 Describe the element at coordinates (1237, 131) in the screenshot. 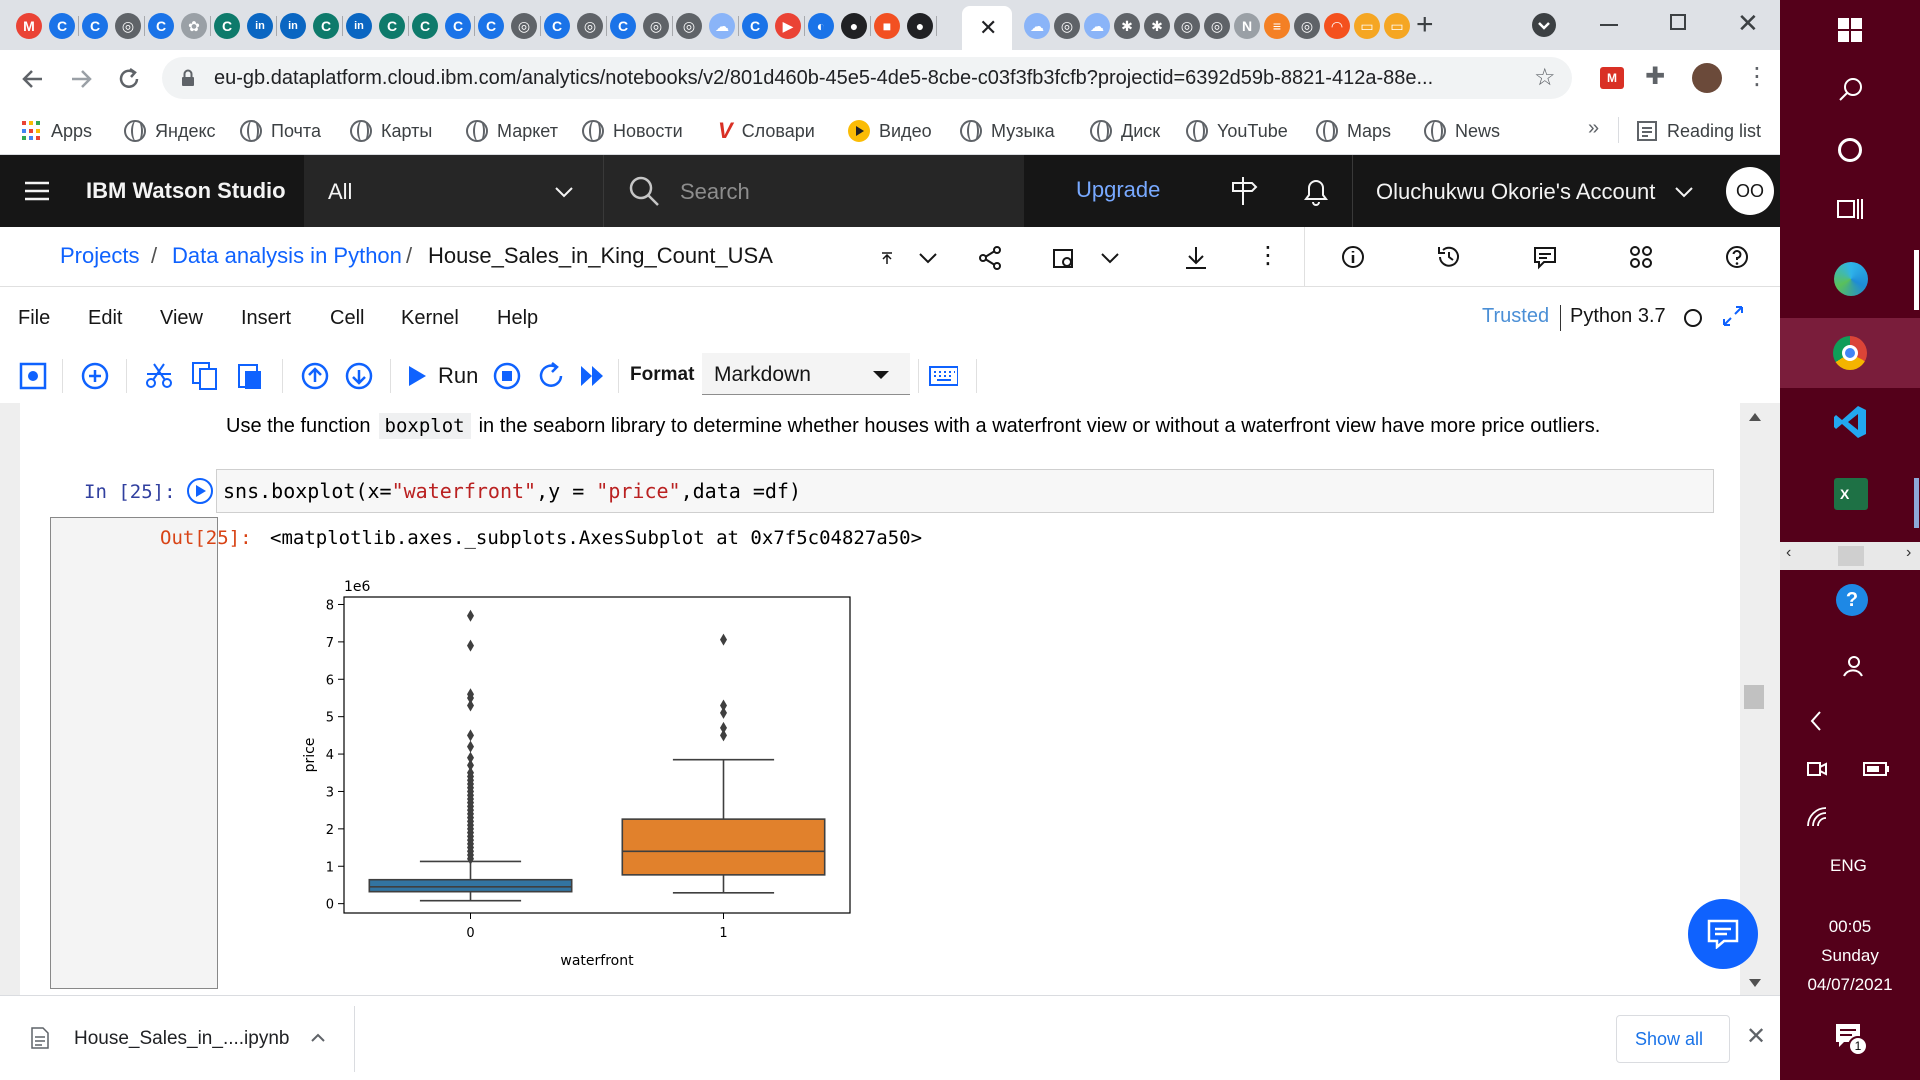

I see `bookmark-item: YouTube` at that location.